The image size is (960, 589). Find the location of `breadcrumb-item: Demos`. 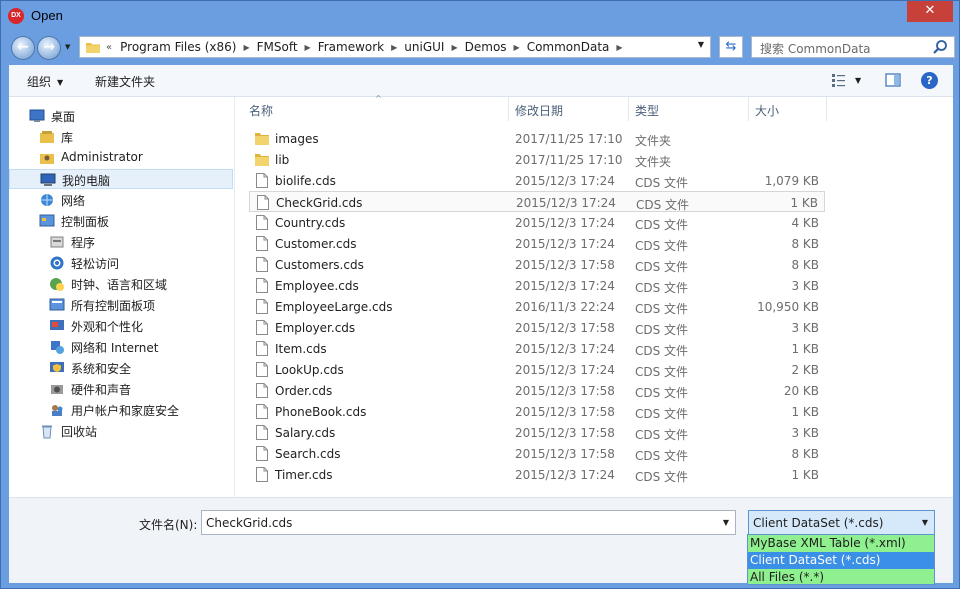

breadcrumb-item: Demos is located at coordinates (486, 47).